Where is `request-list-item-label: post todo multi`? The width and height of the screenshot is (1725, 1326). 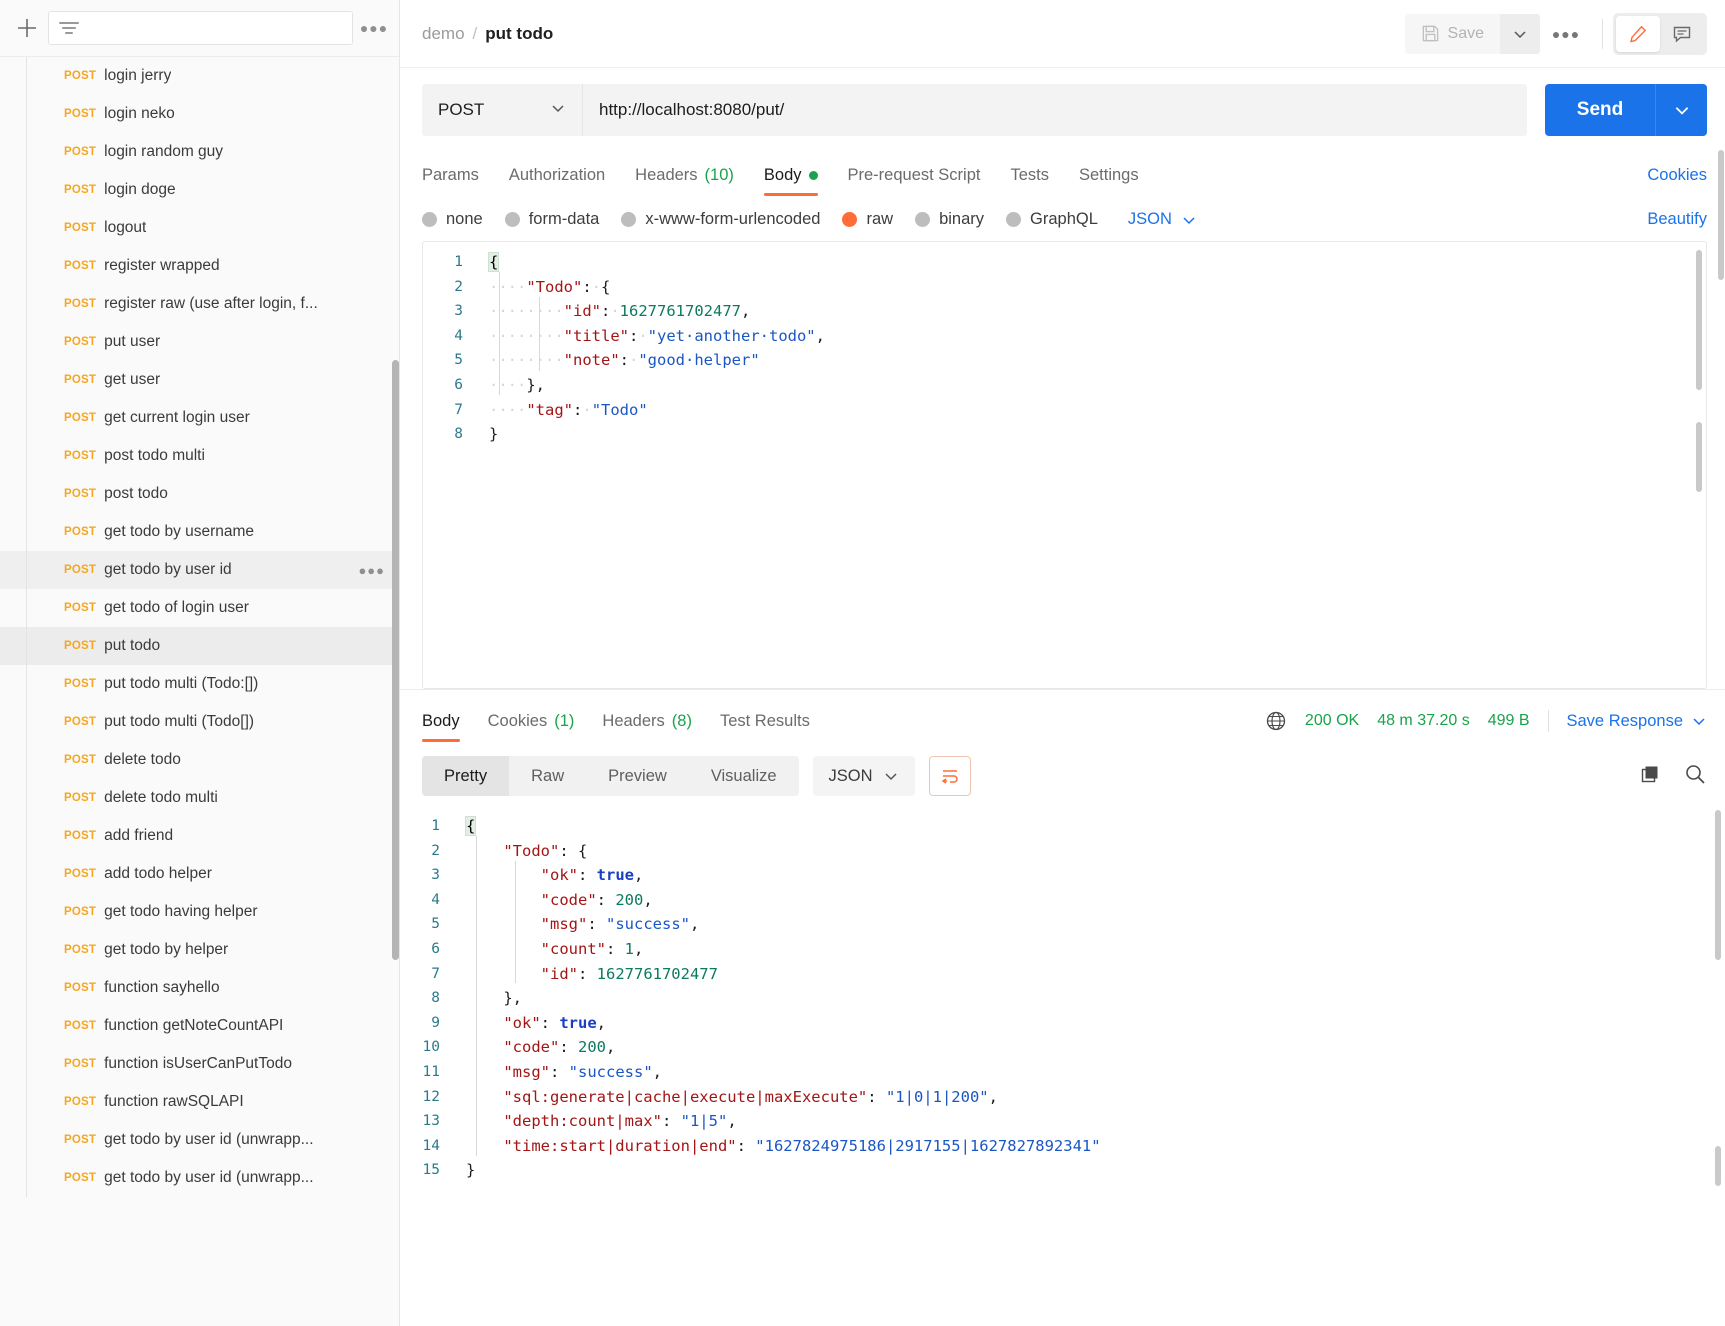 request-list-item-label: post todo multi is located at coordinates (154, 455).